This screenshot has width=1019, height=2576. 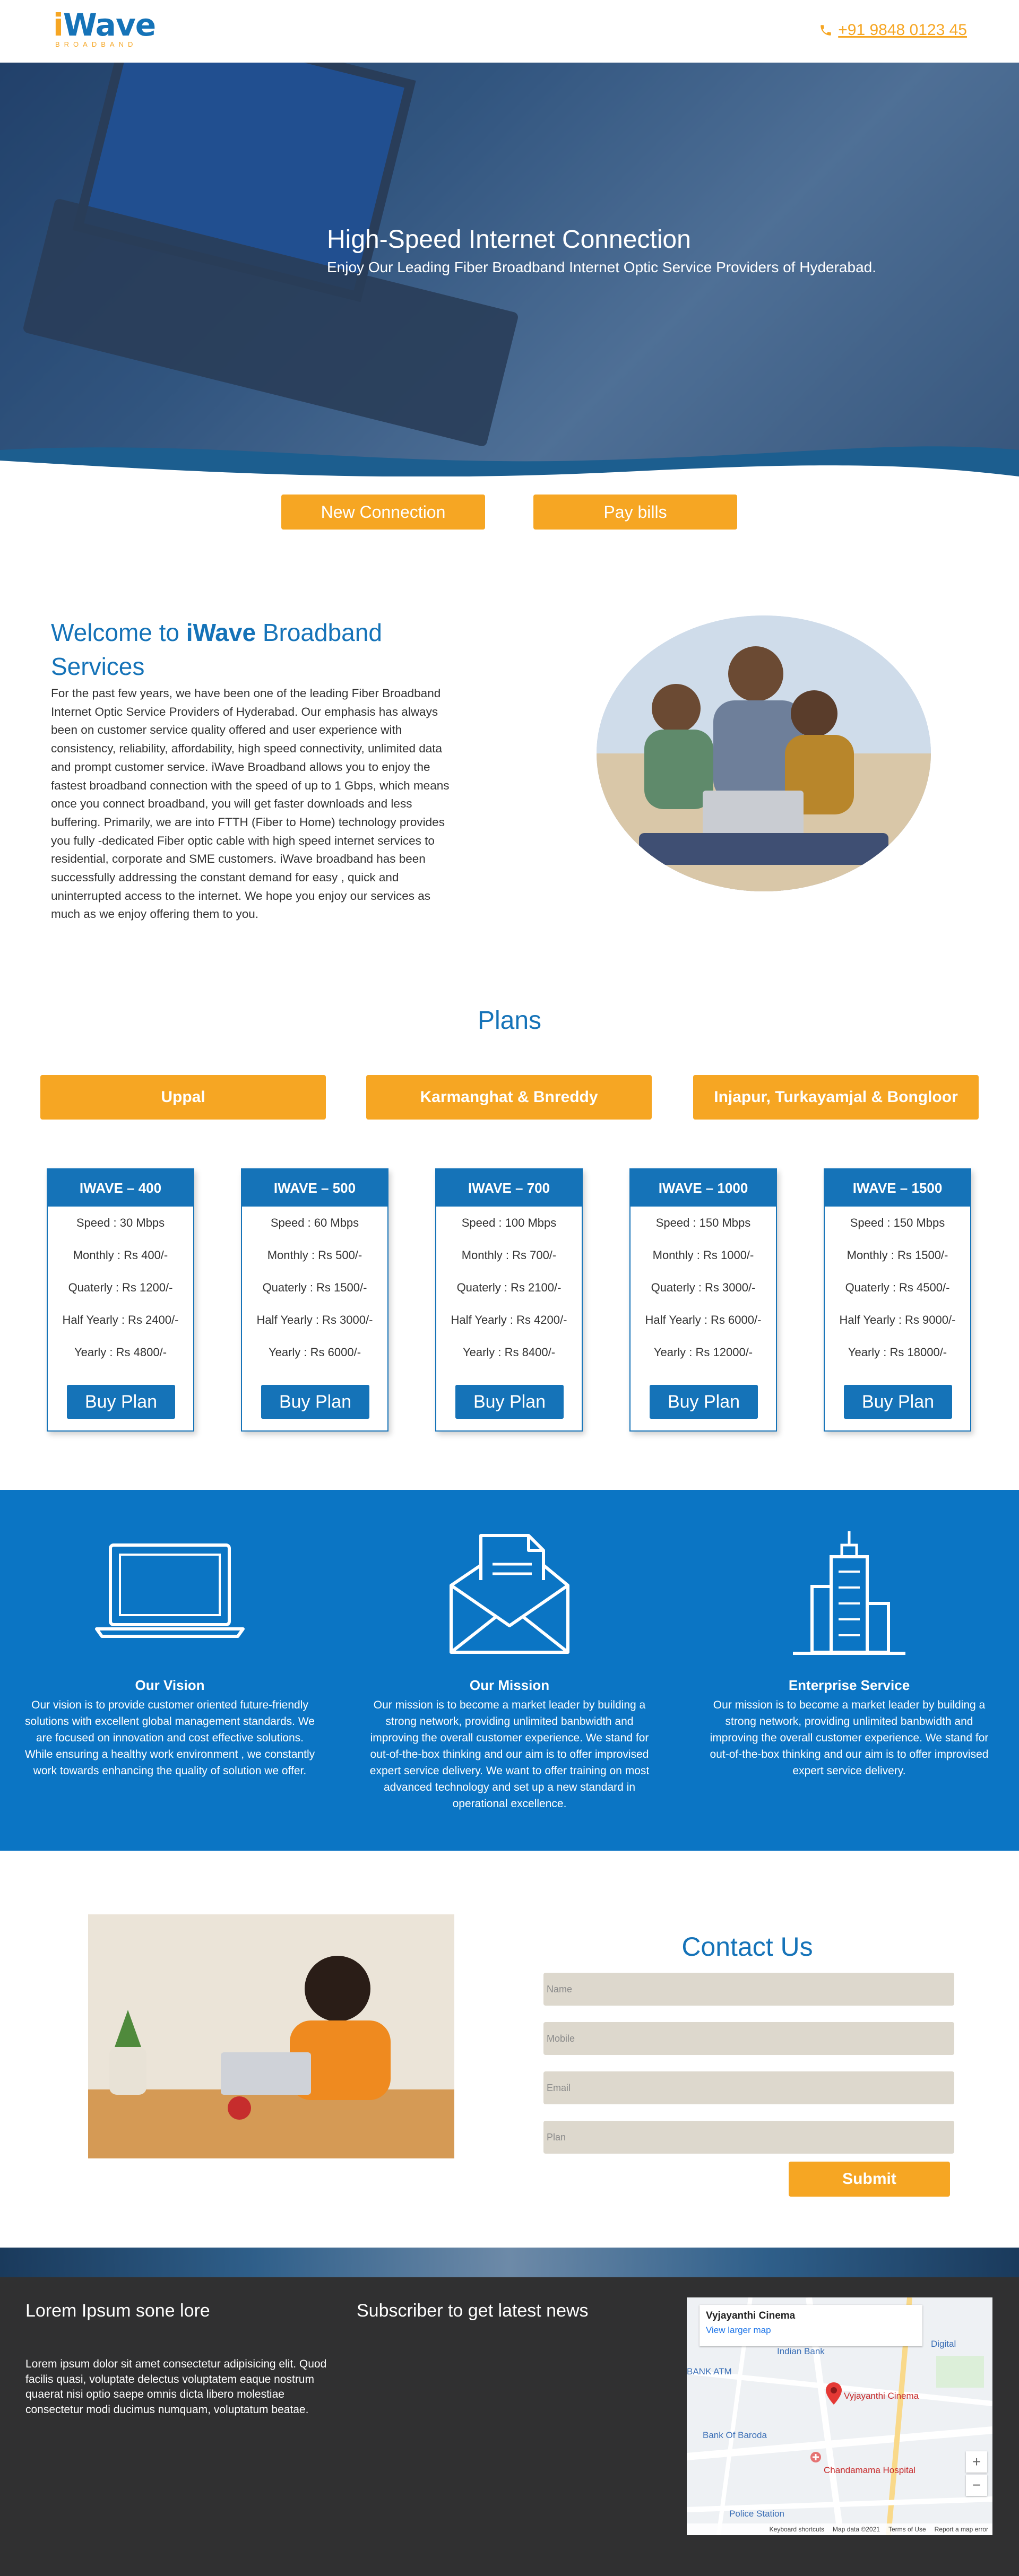 What do you see at coordinates (509, 1352) in the screenshot?
I see `plan-yearly: Yearly : Rs 8400/-` at bounding box center [509, 1352].